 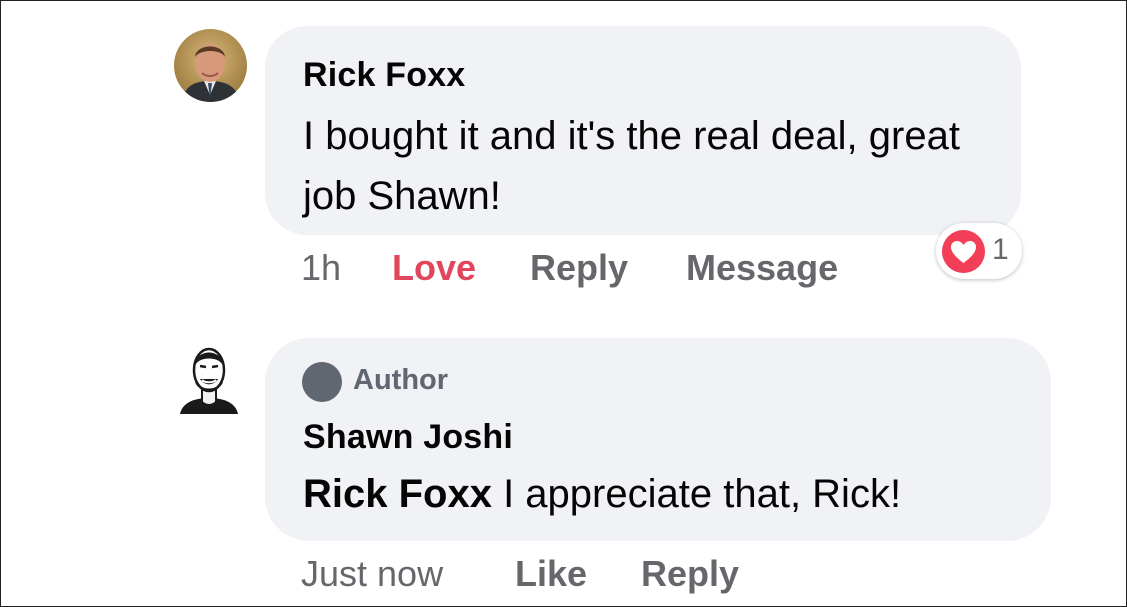 I want to click on love-button: Love, so click(x=434, y=268).